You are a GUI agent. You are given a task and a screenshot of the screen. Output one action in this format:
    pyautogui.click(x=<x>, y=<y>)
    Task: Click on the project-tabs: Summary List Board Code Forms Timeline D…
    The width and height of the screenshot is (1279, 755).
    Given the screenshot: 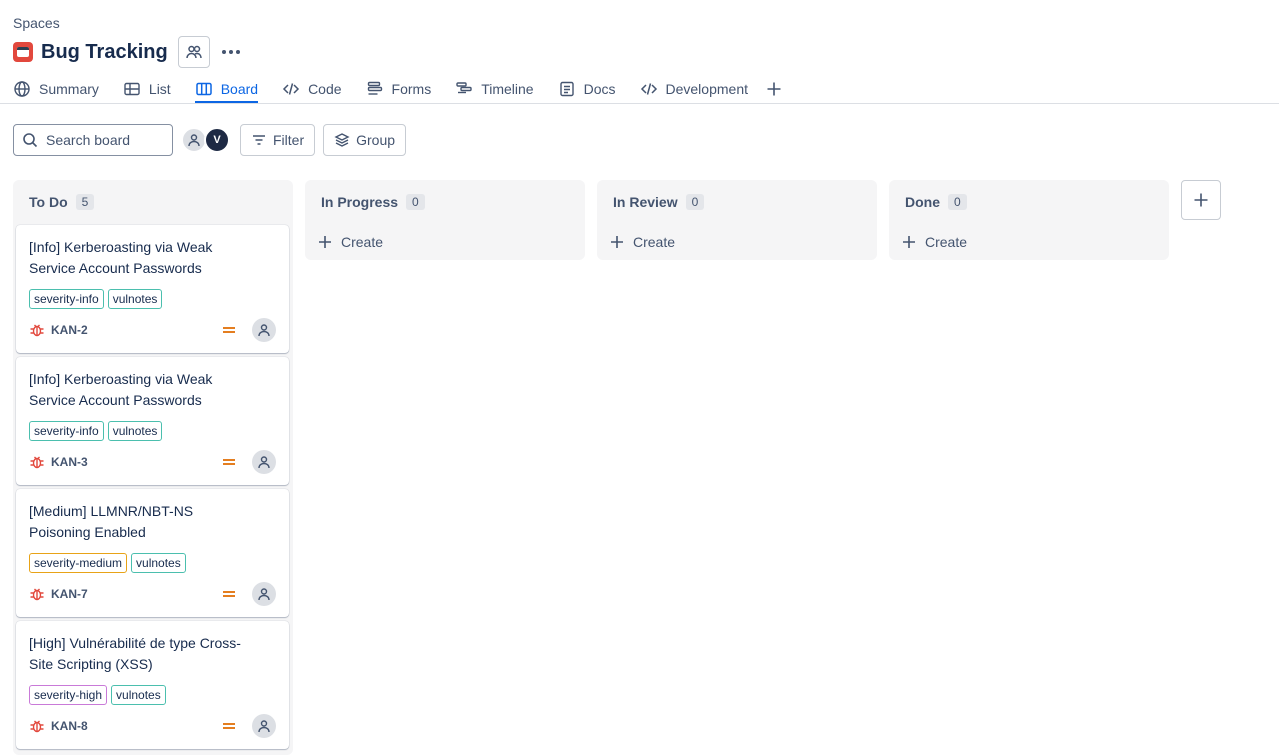 What is the action you would take?
    pyautogui.click(x=397, y=88)
    